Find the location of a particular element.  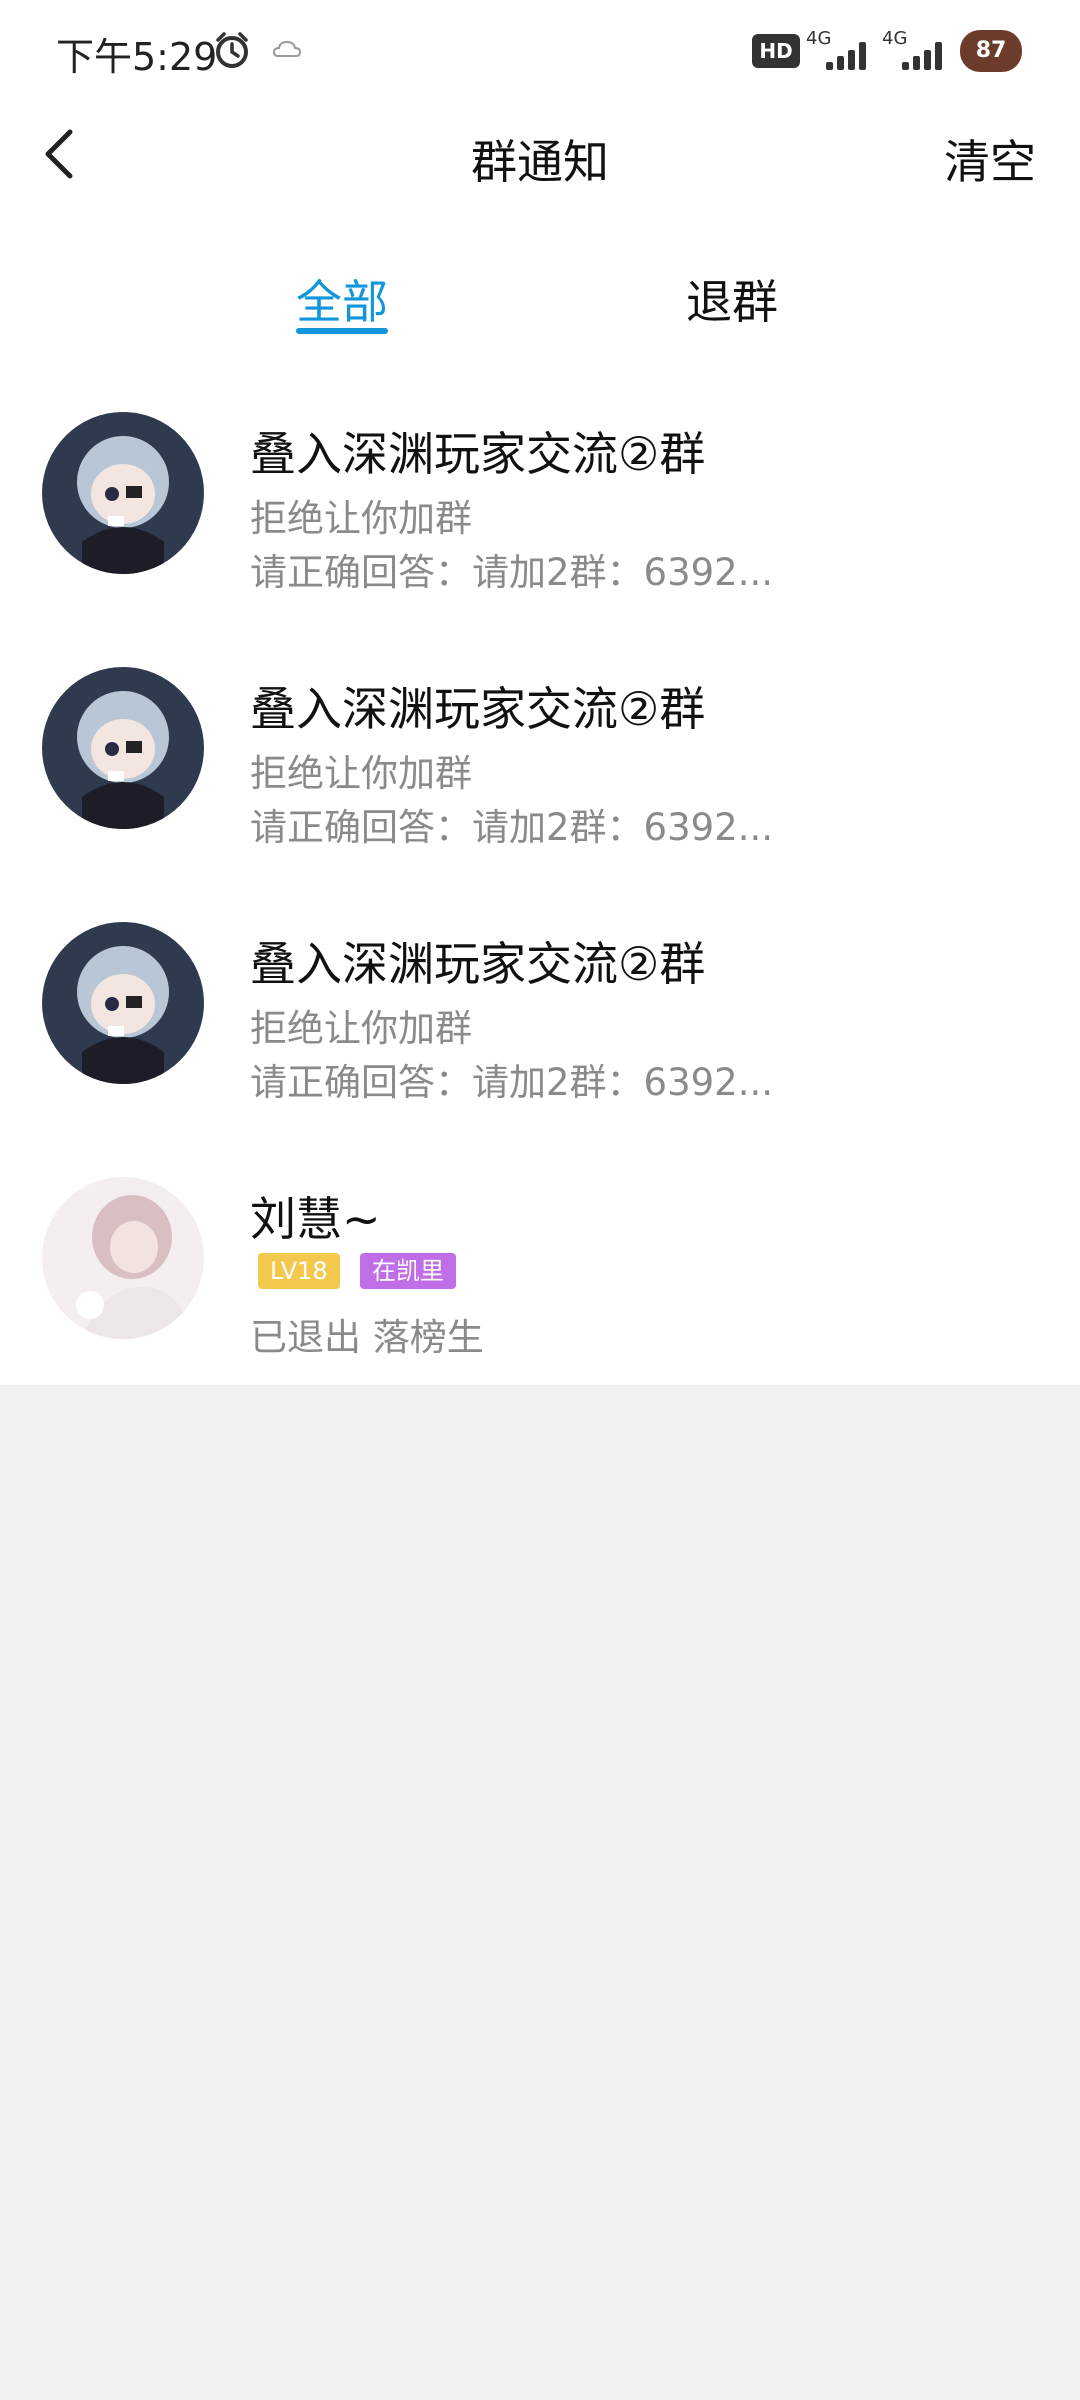

list-item: 刘慧~ LV18 在凯里 已退出 落榜生 is located at coordinates (540, 1262).